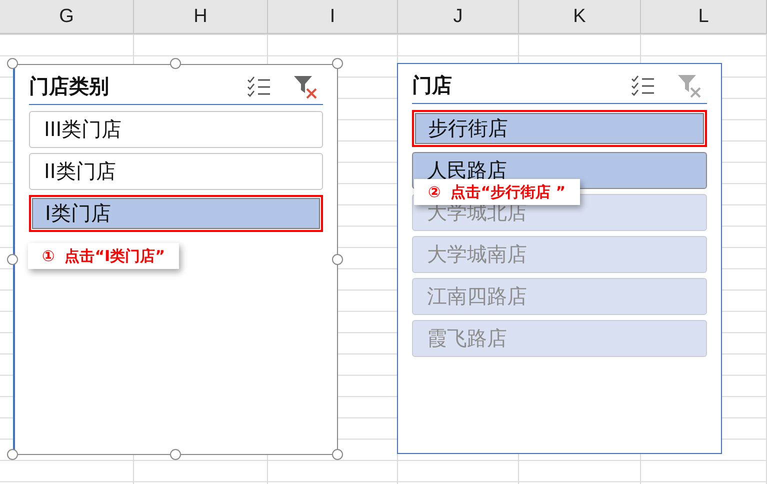 The height and width of the screenshot is (484, 767). I want to click on column-header: J, so click(458, 16).